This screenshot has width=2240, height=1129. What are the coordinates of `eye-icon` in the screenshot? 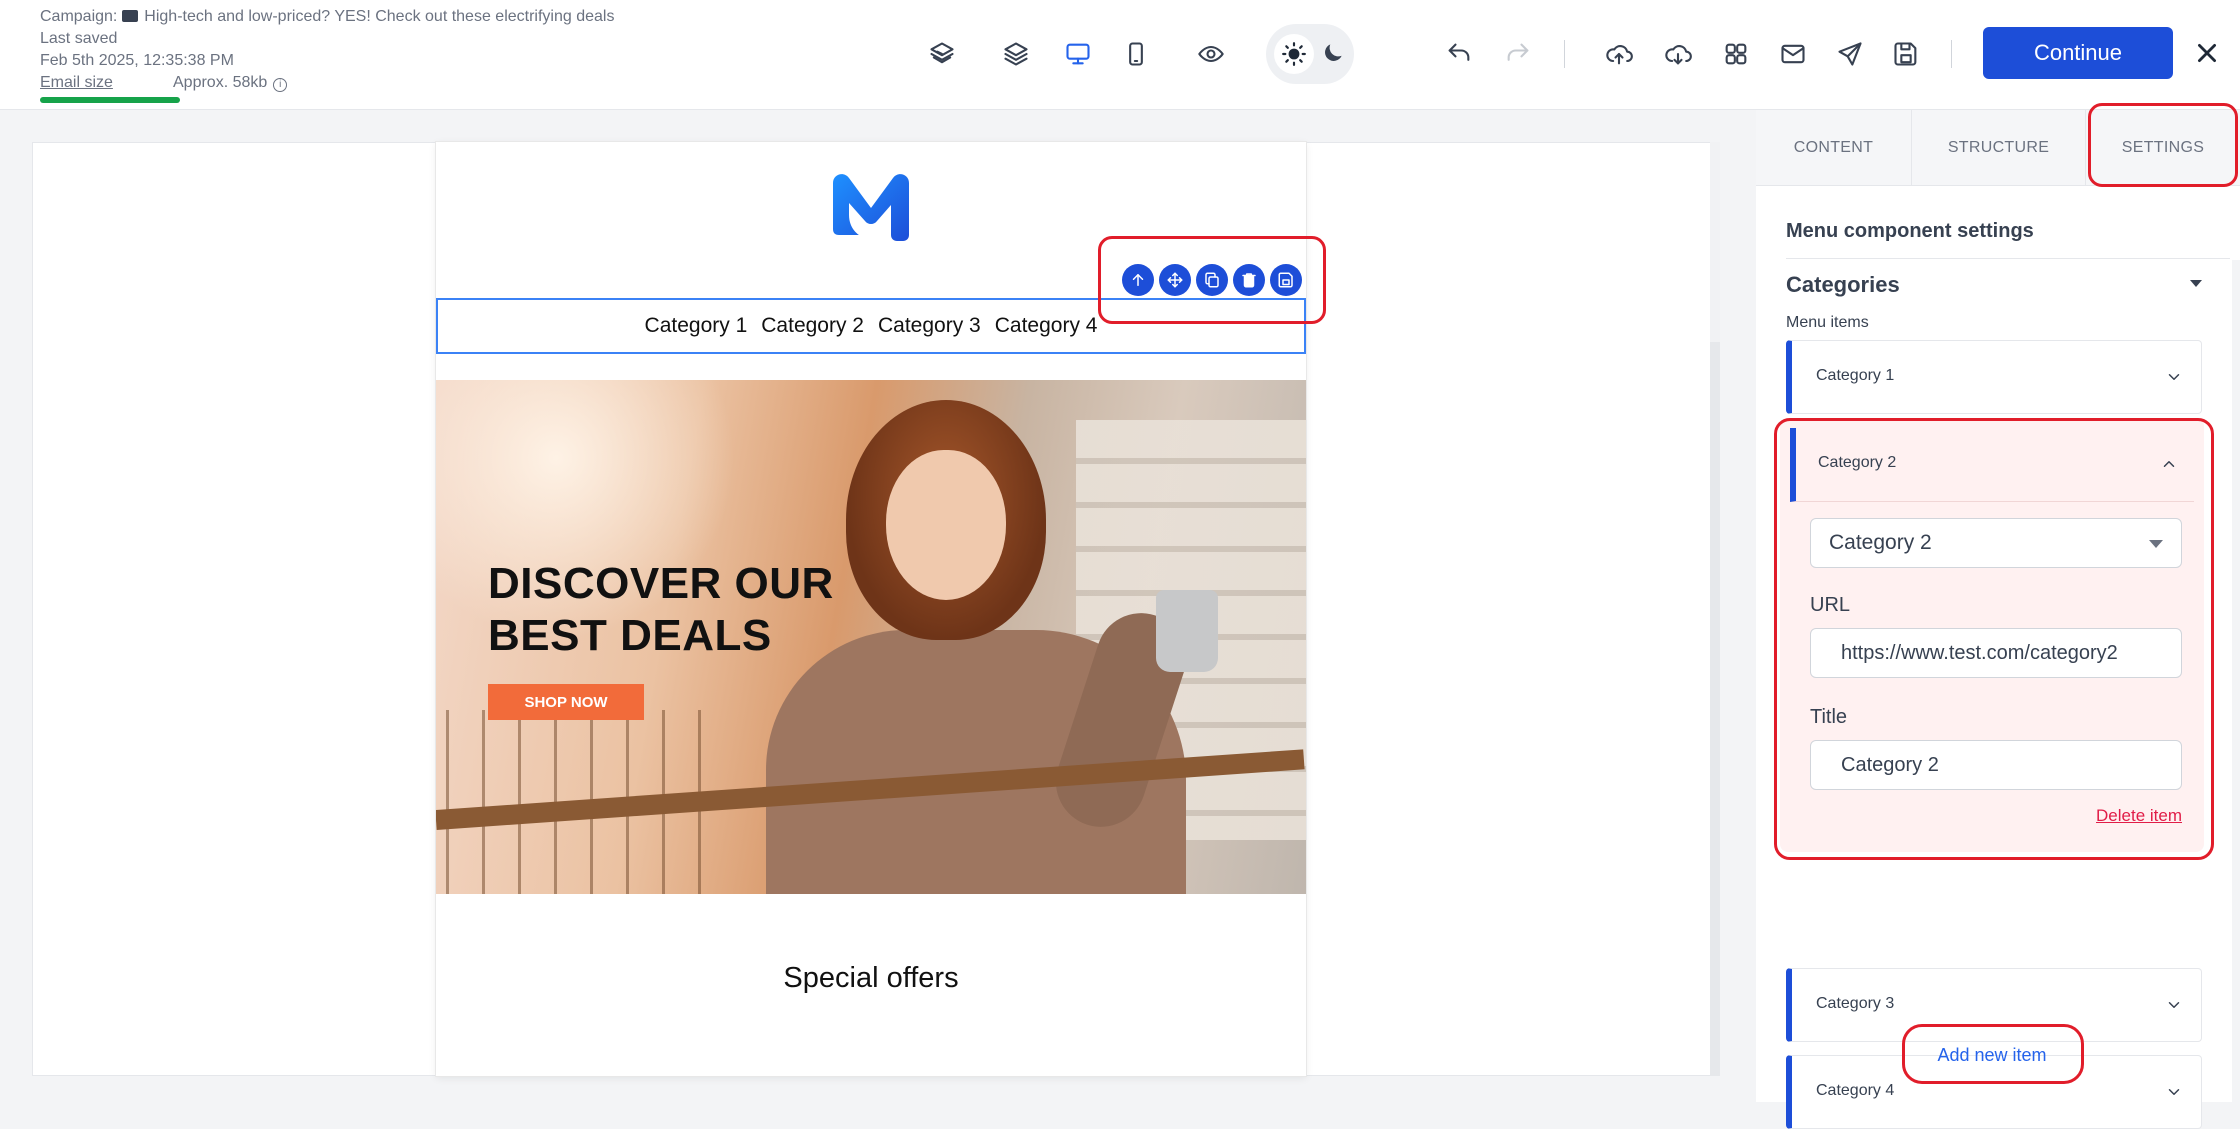 It's located at (1211, 54).